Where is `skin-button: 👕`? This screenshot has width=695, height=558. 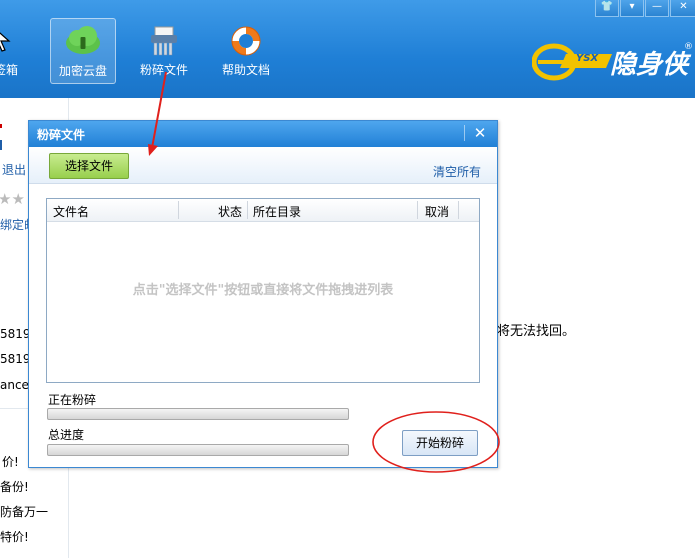 skin-button: 👕 is located at coordinates (607, 8).